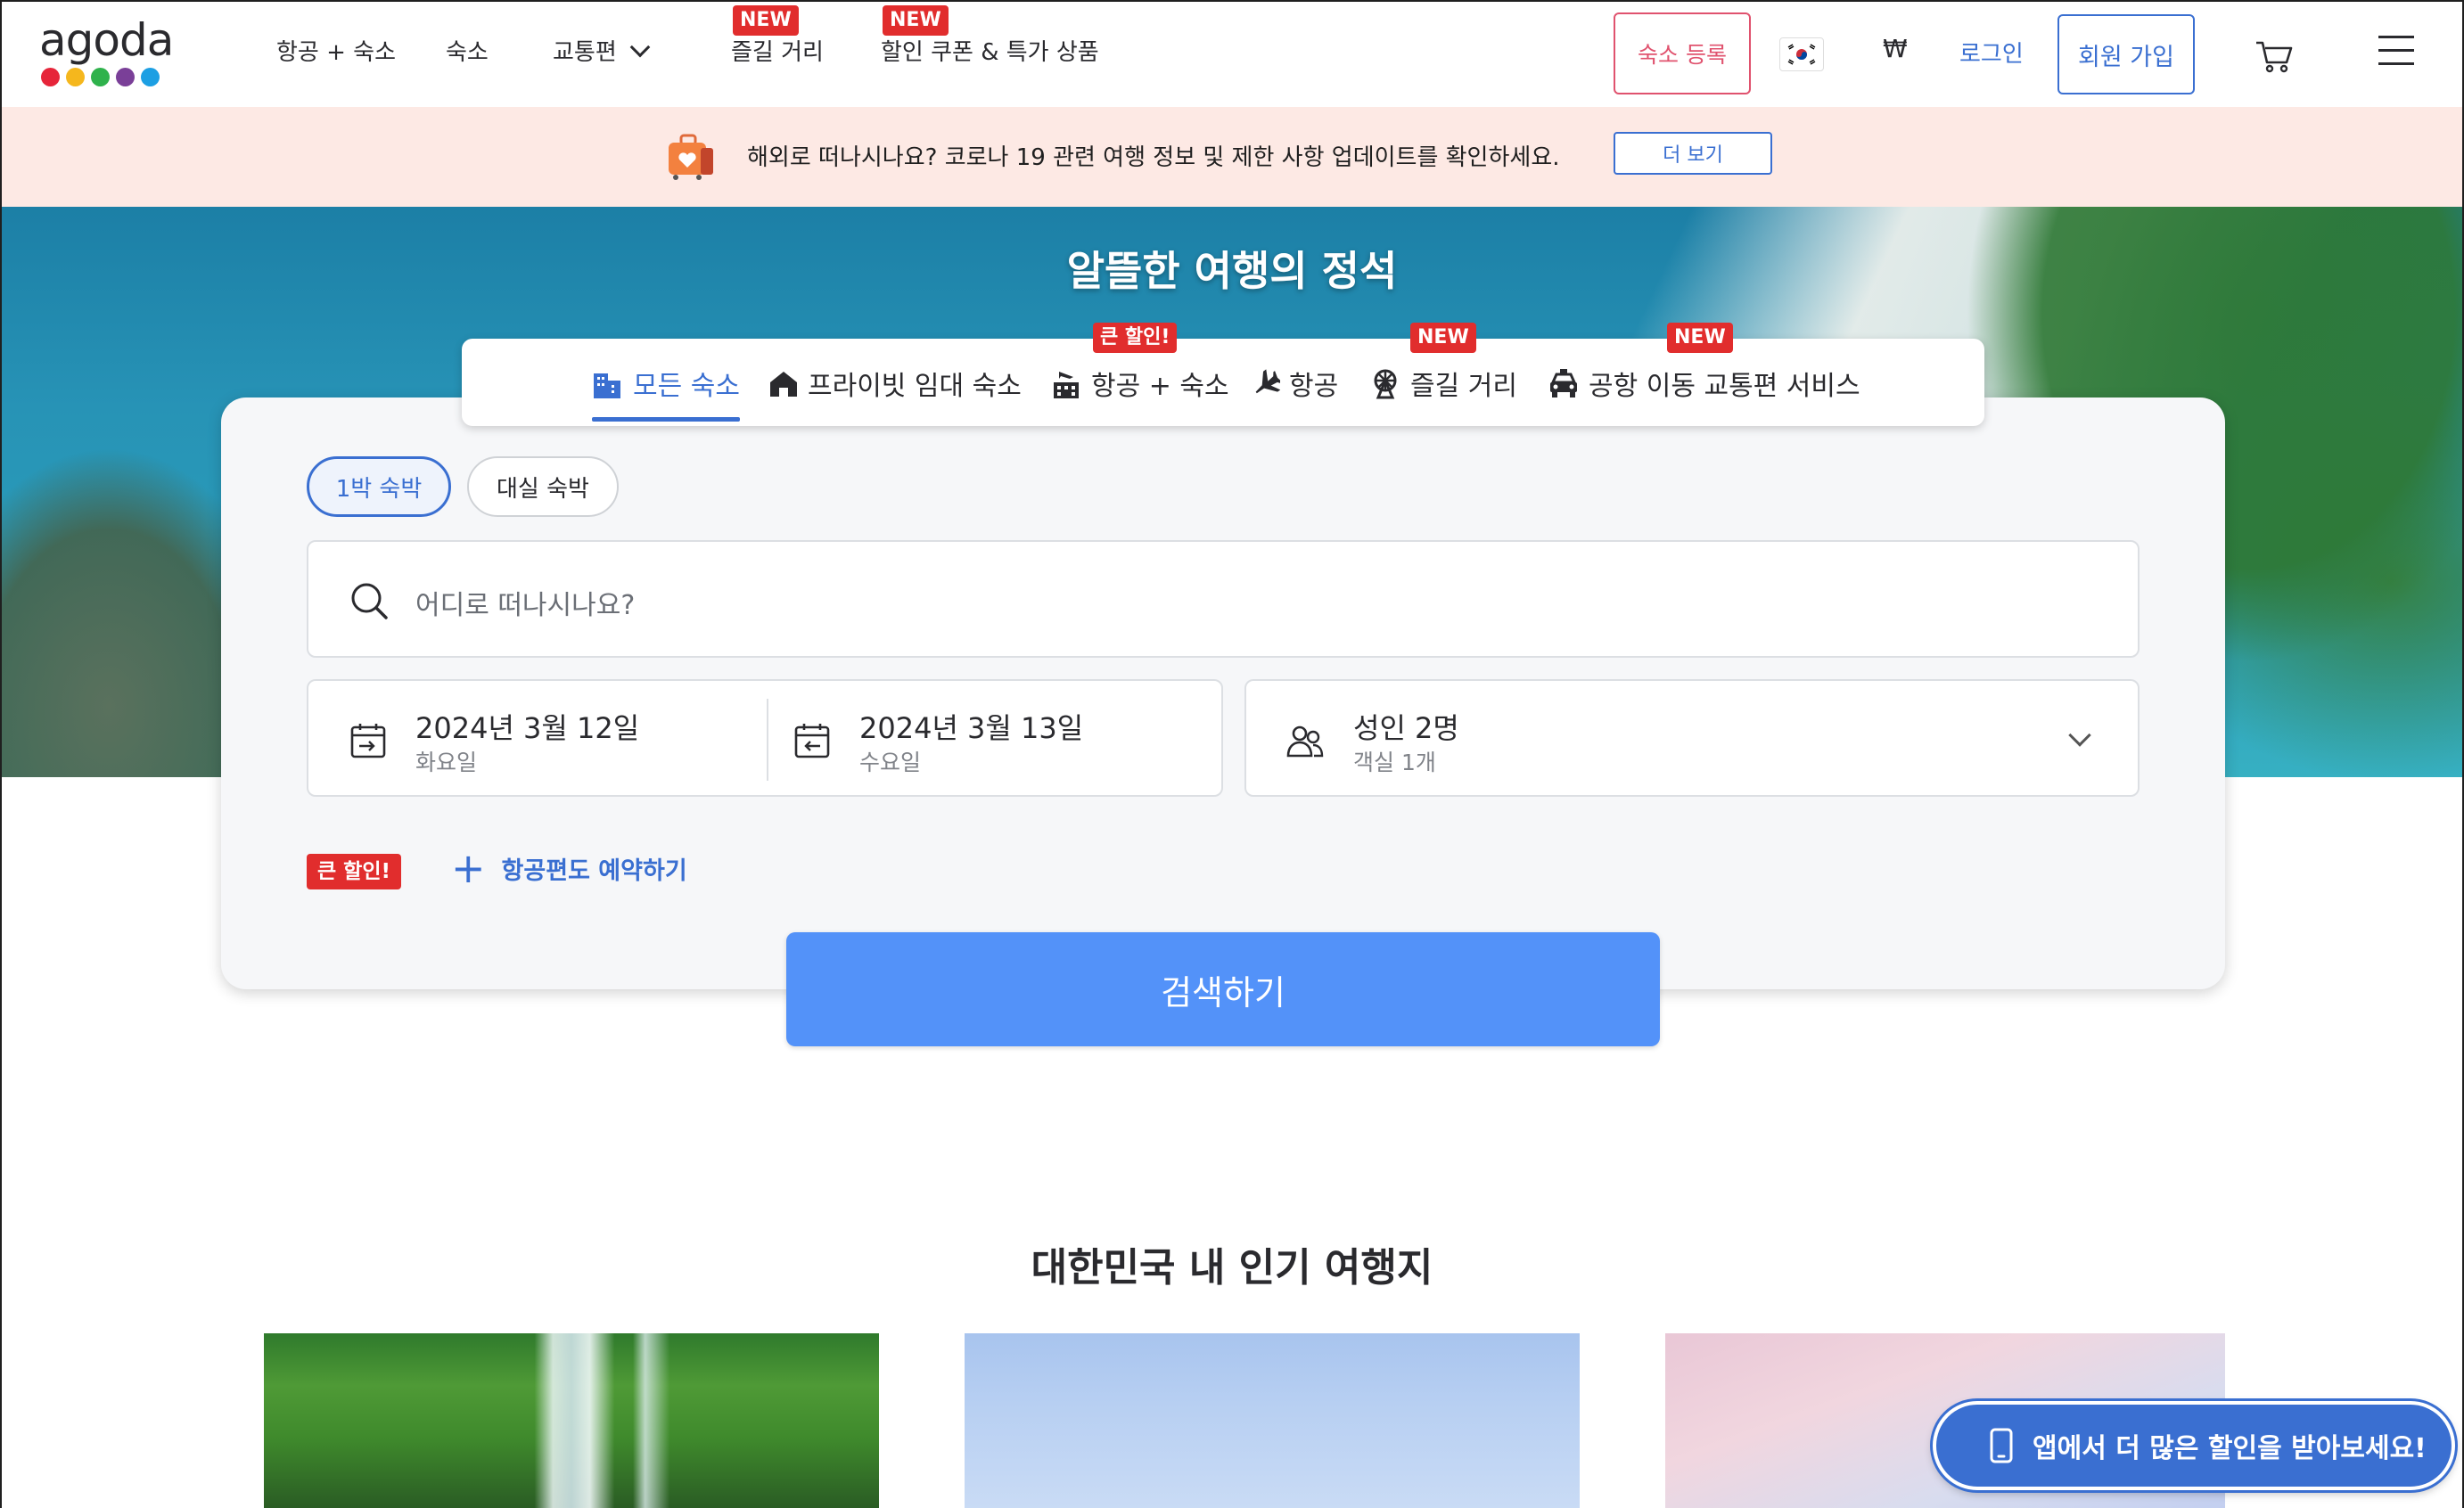 This screenshot has height=1508, width=2464. Describe the element at coordinates (1267, 381) in the screenshot. I see `plane-icon` at that location.